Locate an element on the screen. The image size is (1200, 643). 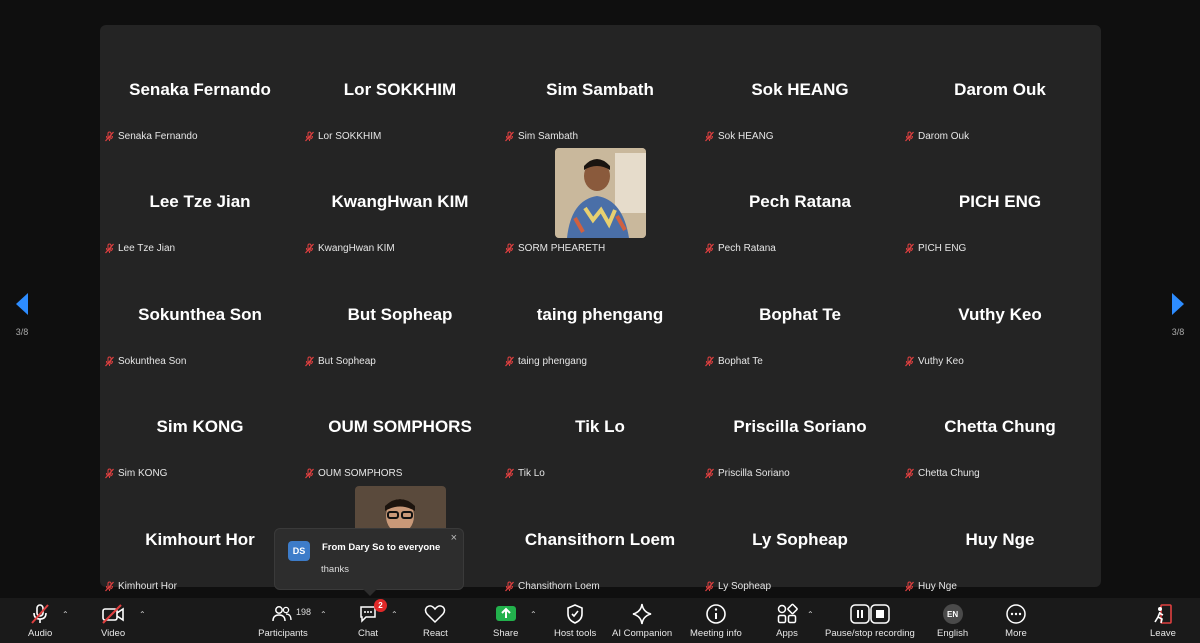
participant-tile: Sim Sambath Sim Sambath is located at coordinates (600, 91).